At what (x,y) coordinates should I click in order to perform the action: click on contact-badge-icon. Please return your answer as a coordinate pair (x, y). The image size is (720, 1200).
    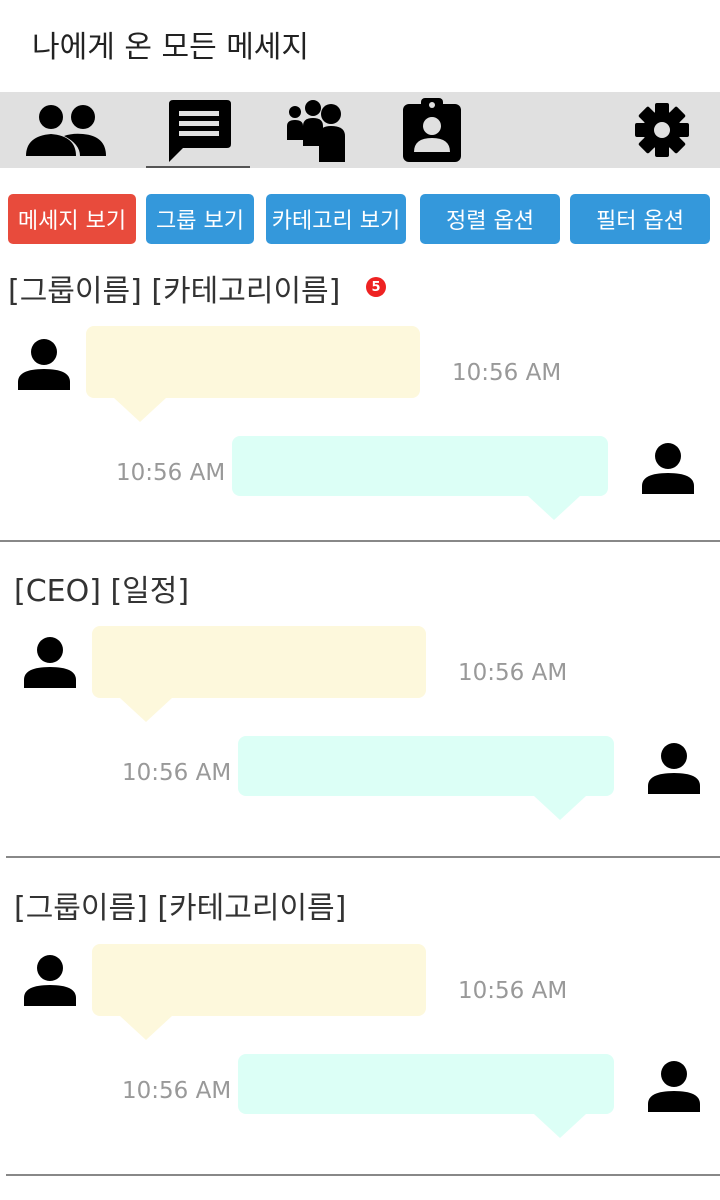
    Looking at the image, I should click on (432, 130).